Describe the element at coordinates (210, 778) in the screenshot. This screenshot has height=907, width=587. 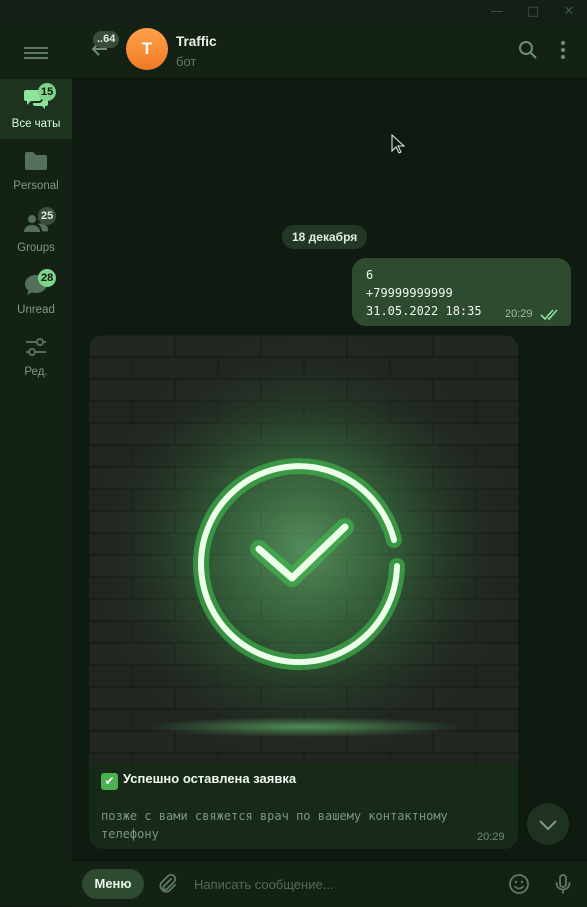
I see `caption-title-text: Успешно оставлена заявка` at that location.